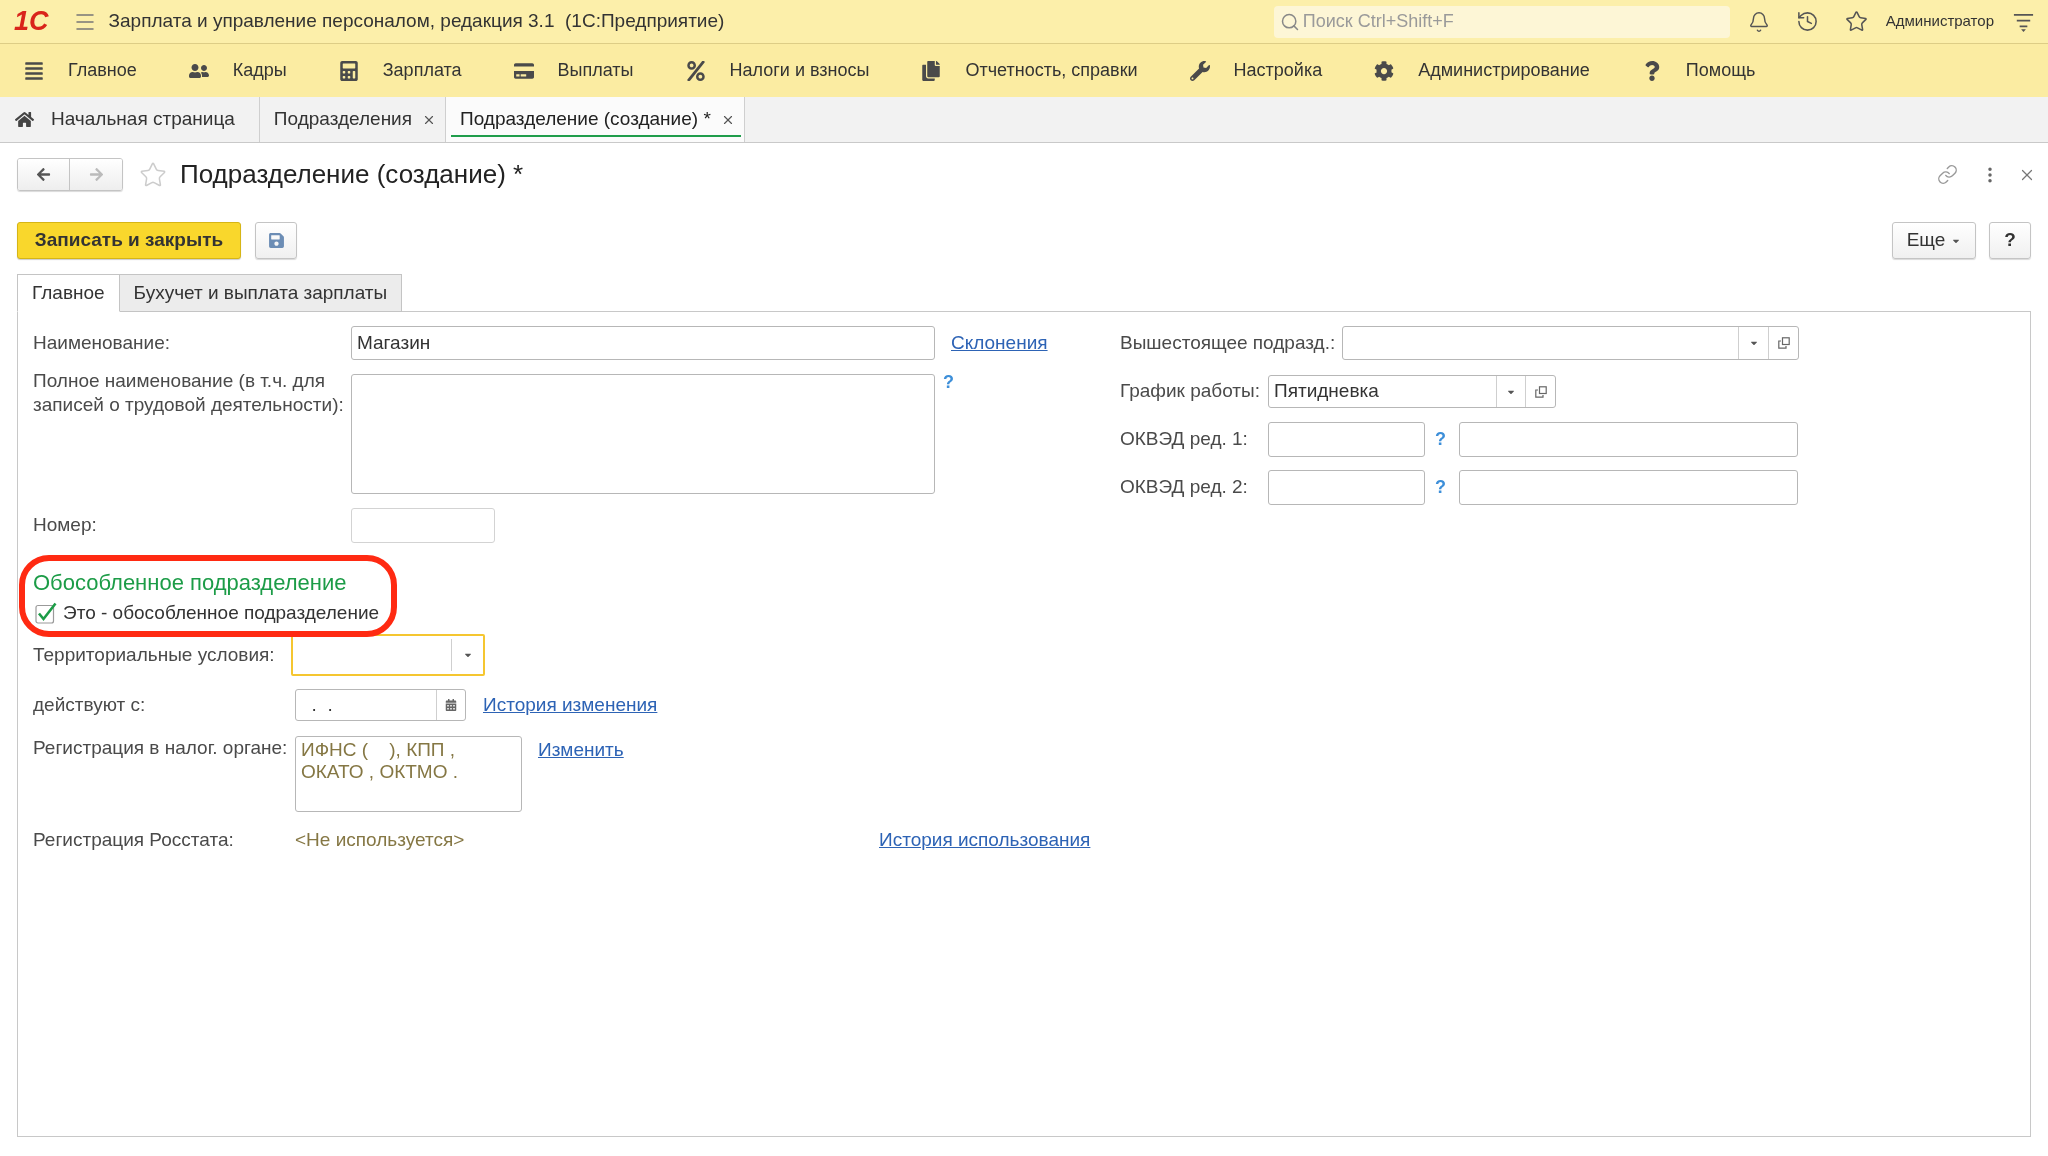 This screenshot has height=1156, width=2048. I want to click on field-label: ОКВЭД ред. 2:, so click(1184, 486).